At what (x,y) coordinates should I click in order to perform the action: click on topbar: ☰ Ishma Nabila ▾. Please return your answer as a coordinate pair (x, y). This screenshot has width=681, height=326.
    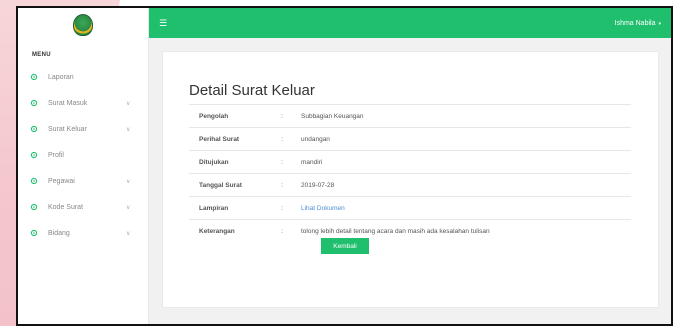
    Looking at the image, I should click on (410, 23).